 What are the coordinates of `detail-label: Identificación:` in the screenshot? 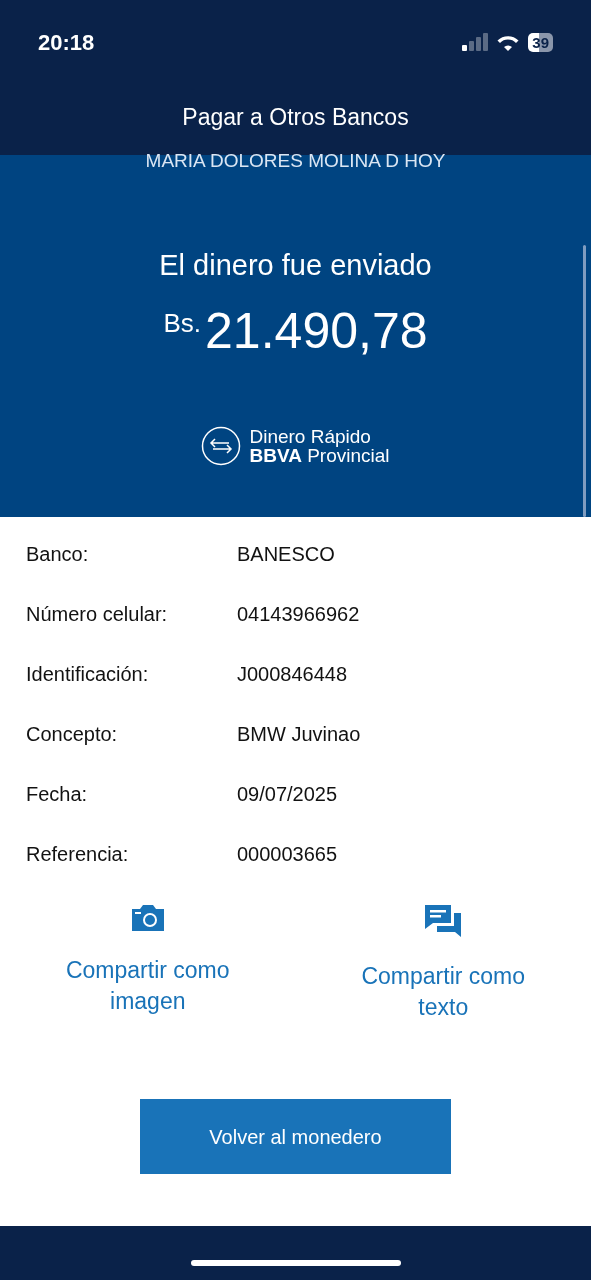 It's located at (88, 674).